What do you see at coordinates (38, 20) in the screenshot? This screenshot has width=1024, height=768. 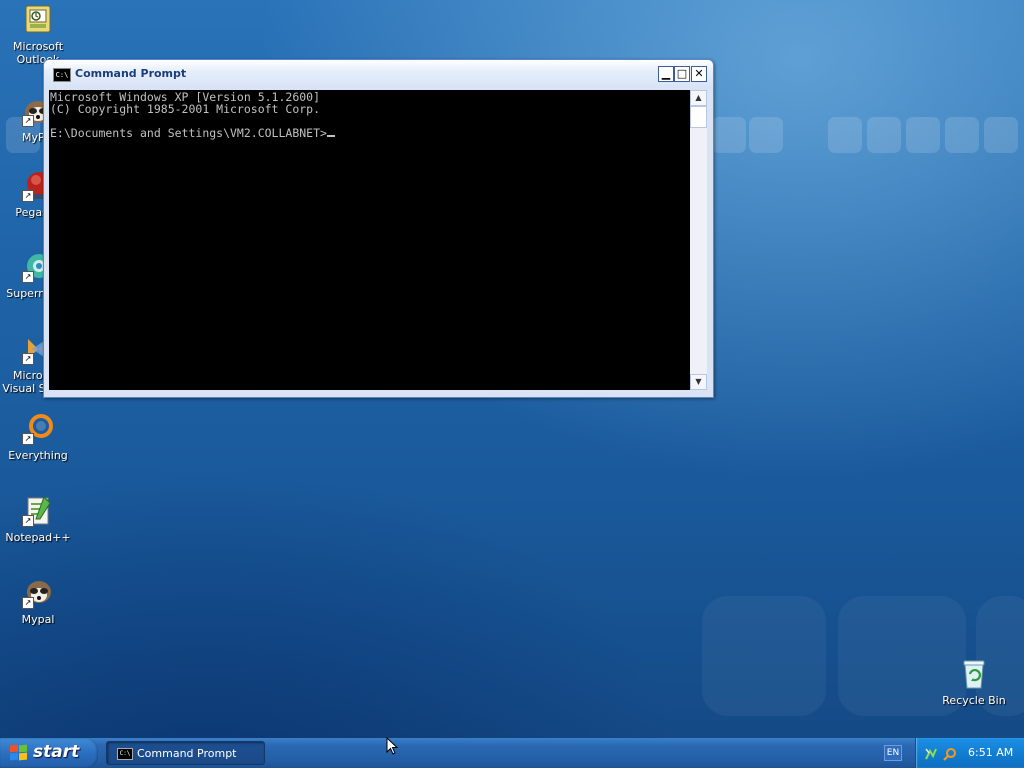 I see `outlook-icon` at bounding box center [38, 20].